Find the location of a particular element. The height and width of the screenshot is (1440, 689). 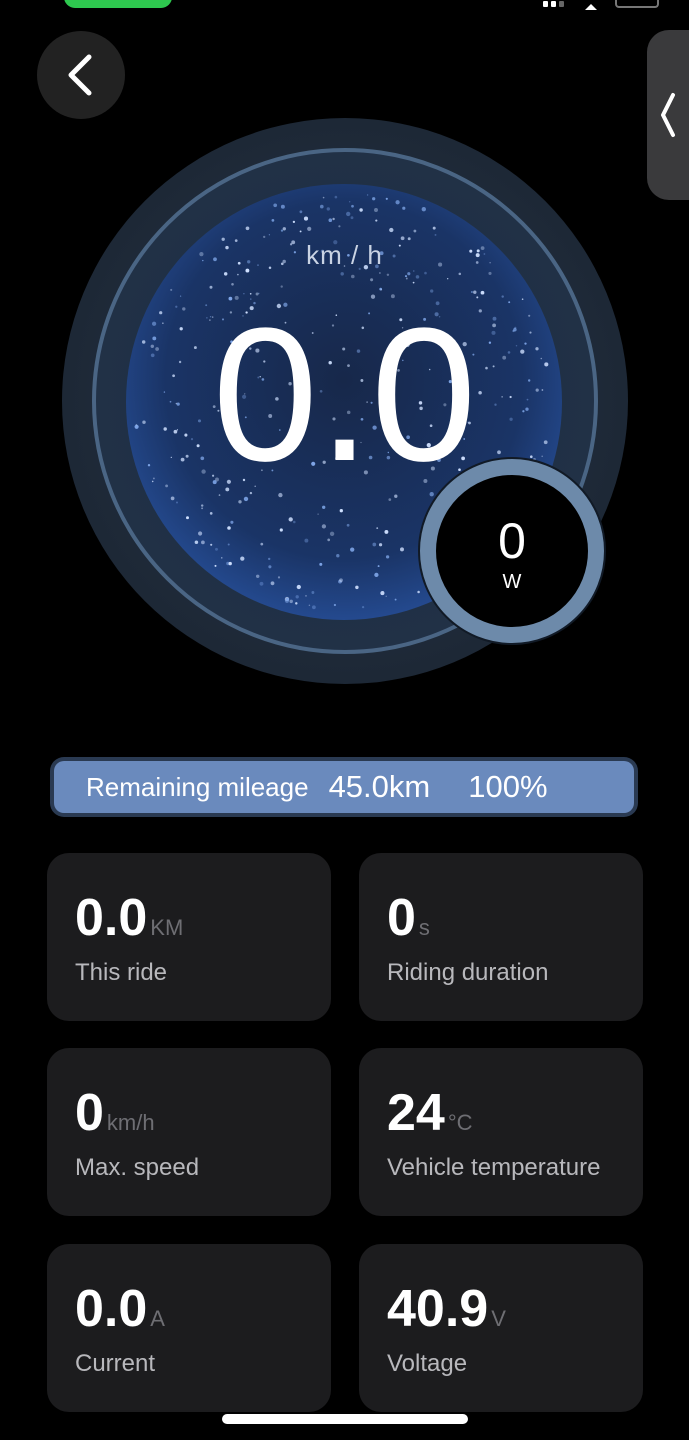

stat-card-voltage: 40.9 V Voltage is located at coordinates (501, 1328).